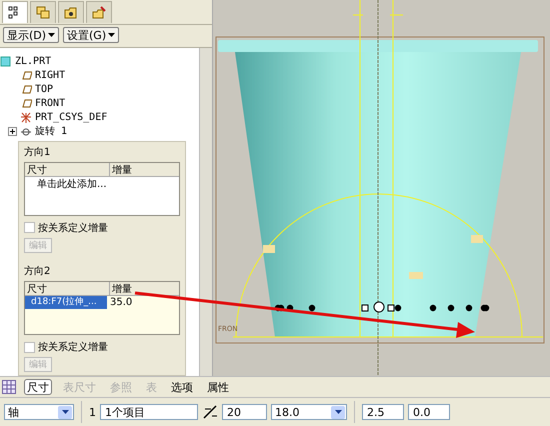  I want to click on tree-item: RIGHT, so click(50, 75).